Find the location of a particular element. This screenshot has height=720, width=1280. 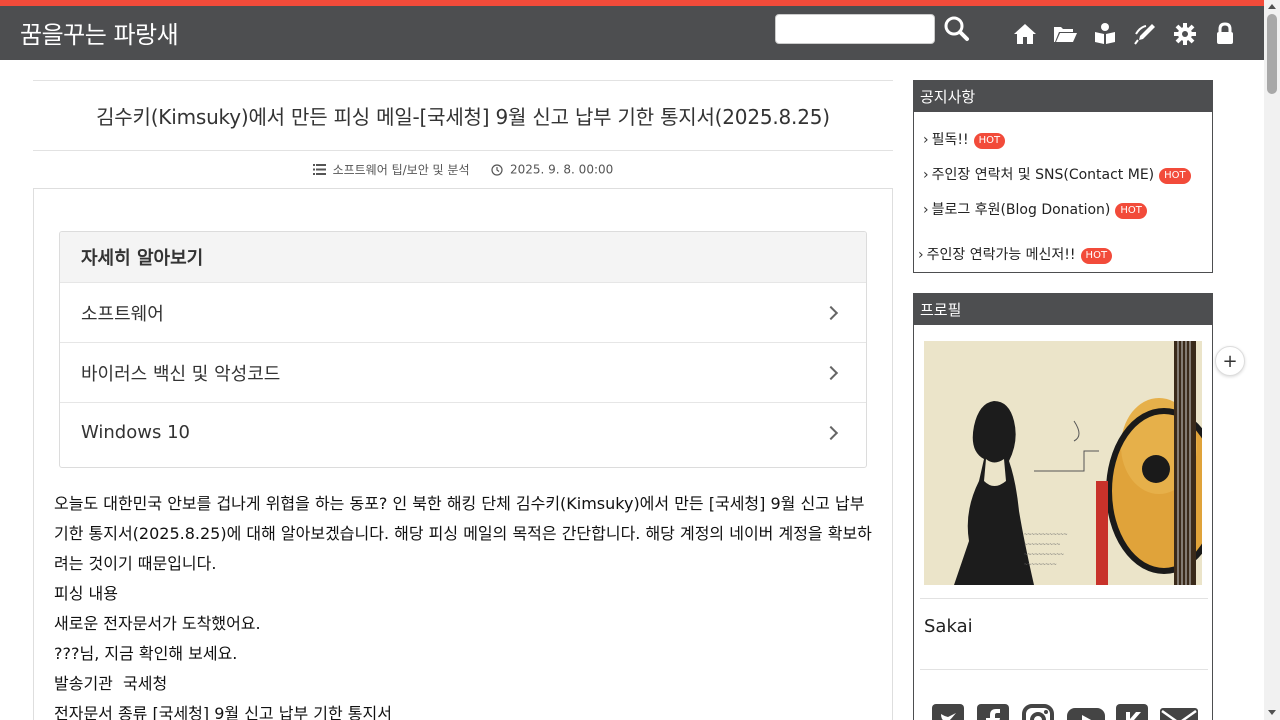

notice-item: › 주인장 연락처 및 SNS(Contact ME) HOT is located at coordinates (1057, 174).